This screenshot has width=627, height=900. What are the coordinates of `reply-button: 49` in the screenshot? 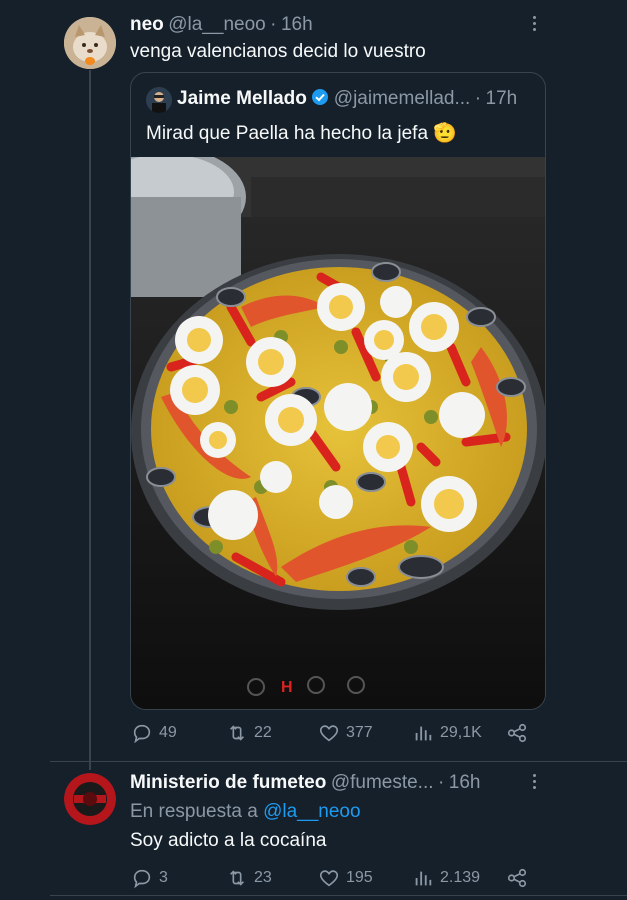 It's located at (154, 733).